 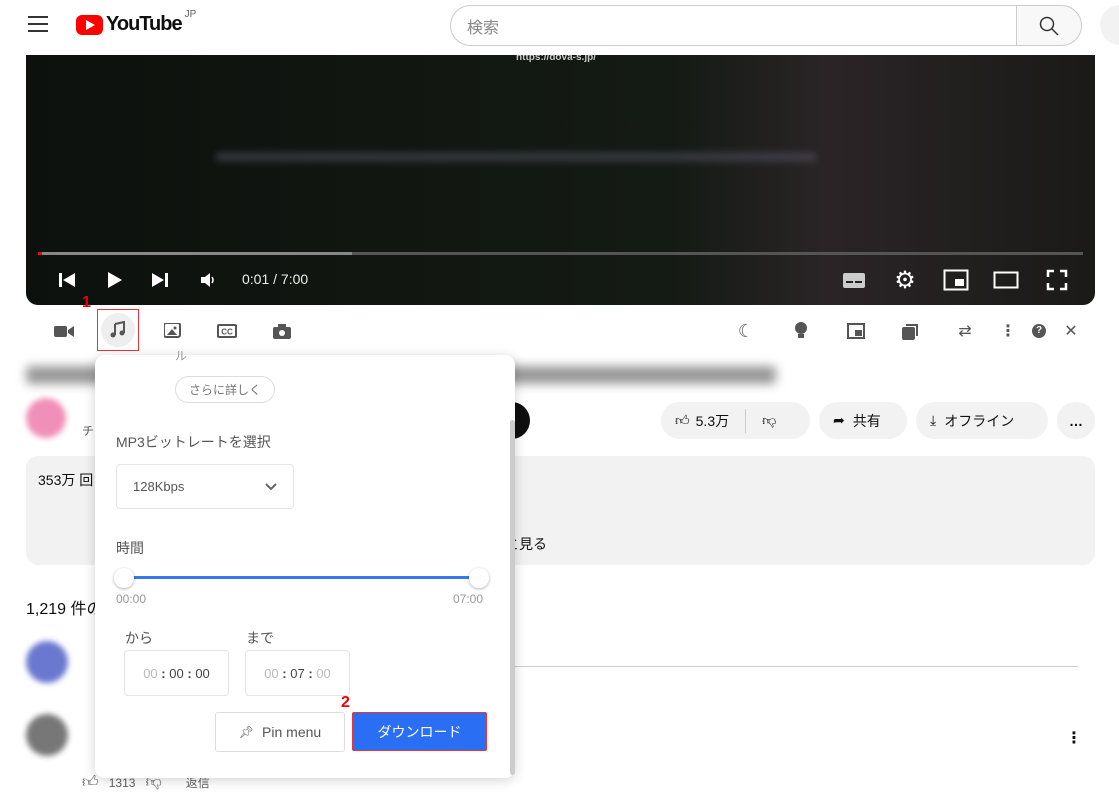 I want to click on from-seconds: 00, so click(x=202, y=673).